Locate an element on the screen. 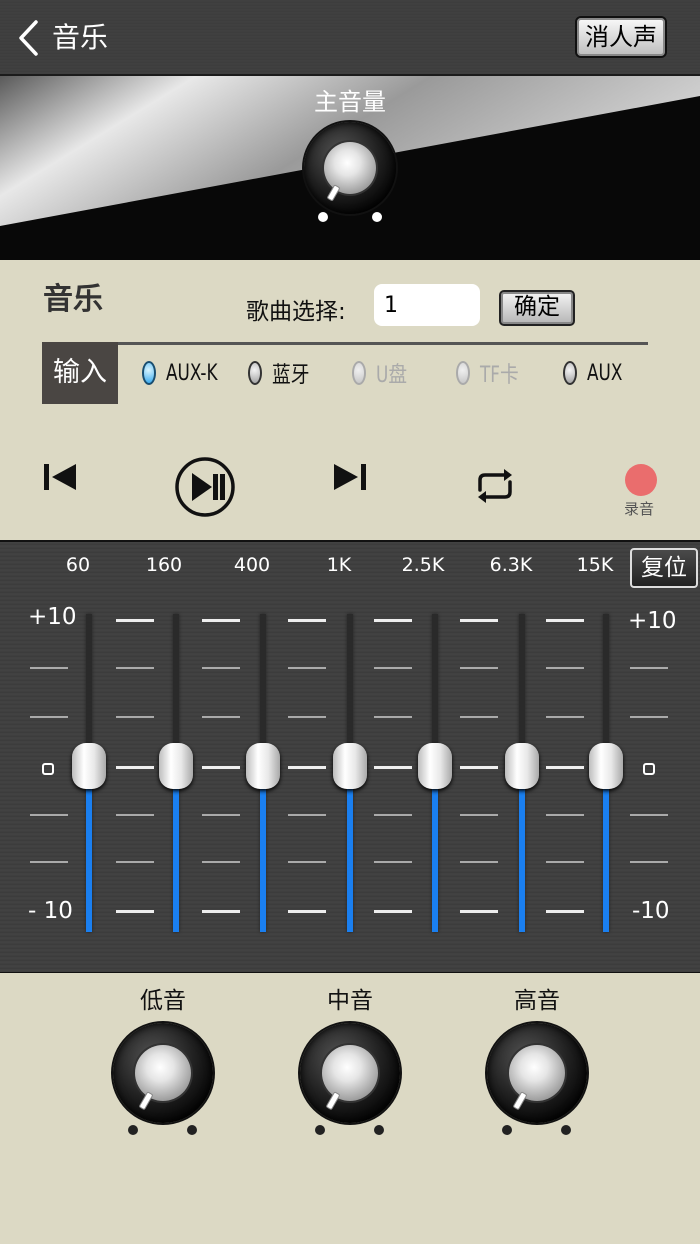 The width and height of the screenshot is (700, 1244). band-freq-label: 1K is located at coordinates (339, 565).